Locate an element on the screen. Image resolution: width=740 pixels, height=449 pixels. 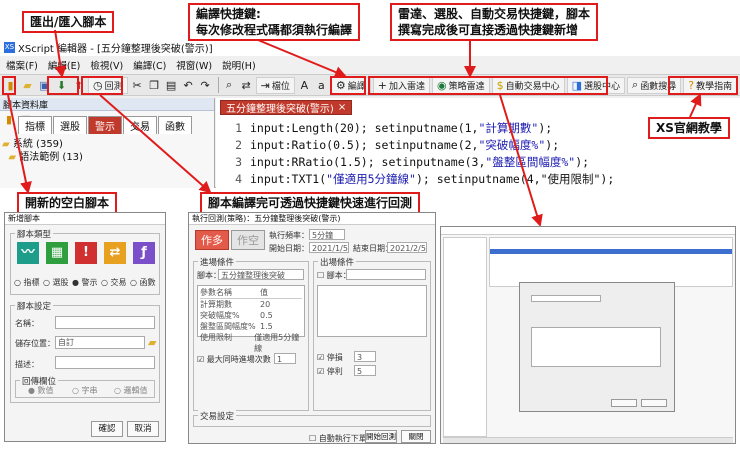
close-button: 關閉 is located at coordinates (416, 436).